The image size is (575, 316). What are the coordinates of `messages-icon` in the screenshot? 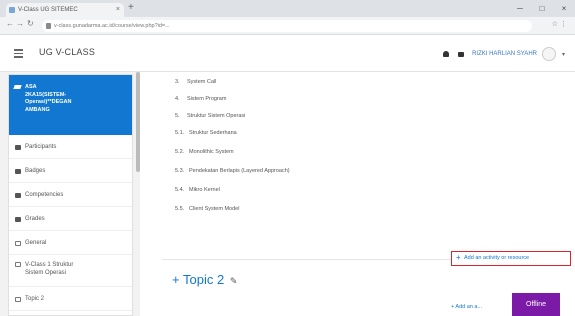 It's located at (461, 54).